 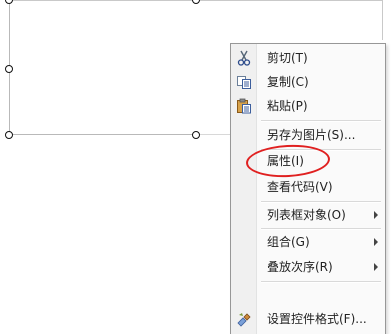 I want to click on scissors-icon, so click(x=244, y=58).